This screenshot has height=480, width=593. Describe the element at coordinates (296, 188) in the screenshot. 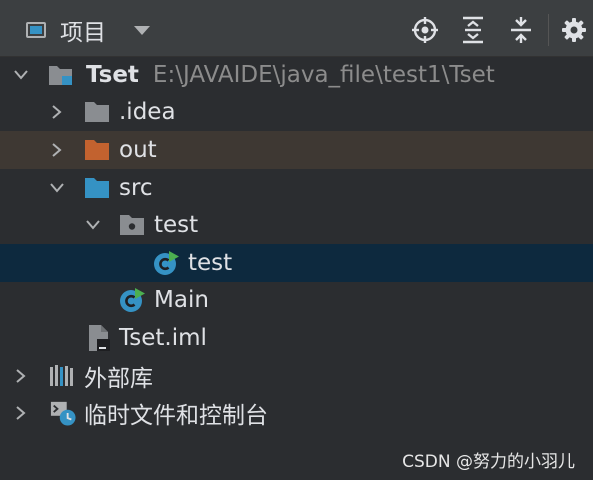

I see `tree-row-src: src` at that location.